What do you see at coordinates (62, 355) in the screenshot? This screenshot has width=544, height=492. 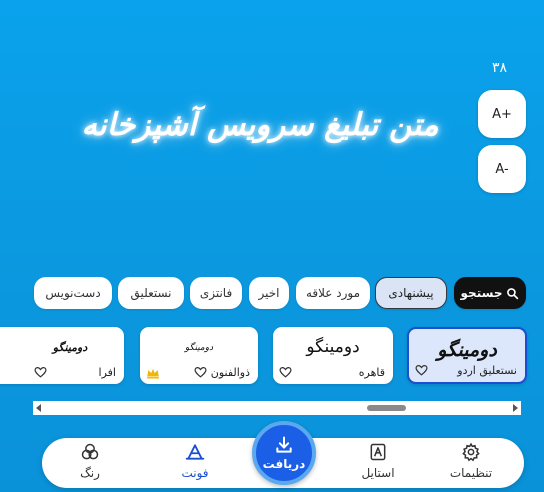 I see `font-card: دومینگو افرا` at bounding box center [62, 355].